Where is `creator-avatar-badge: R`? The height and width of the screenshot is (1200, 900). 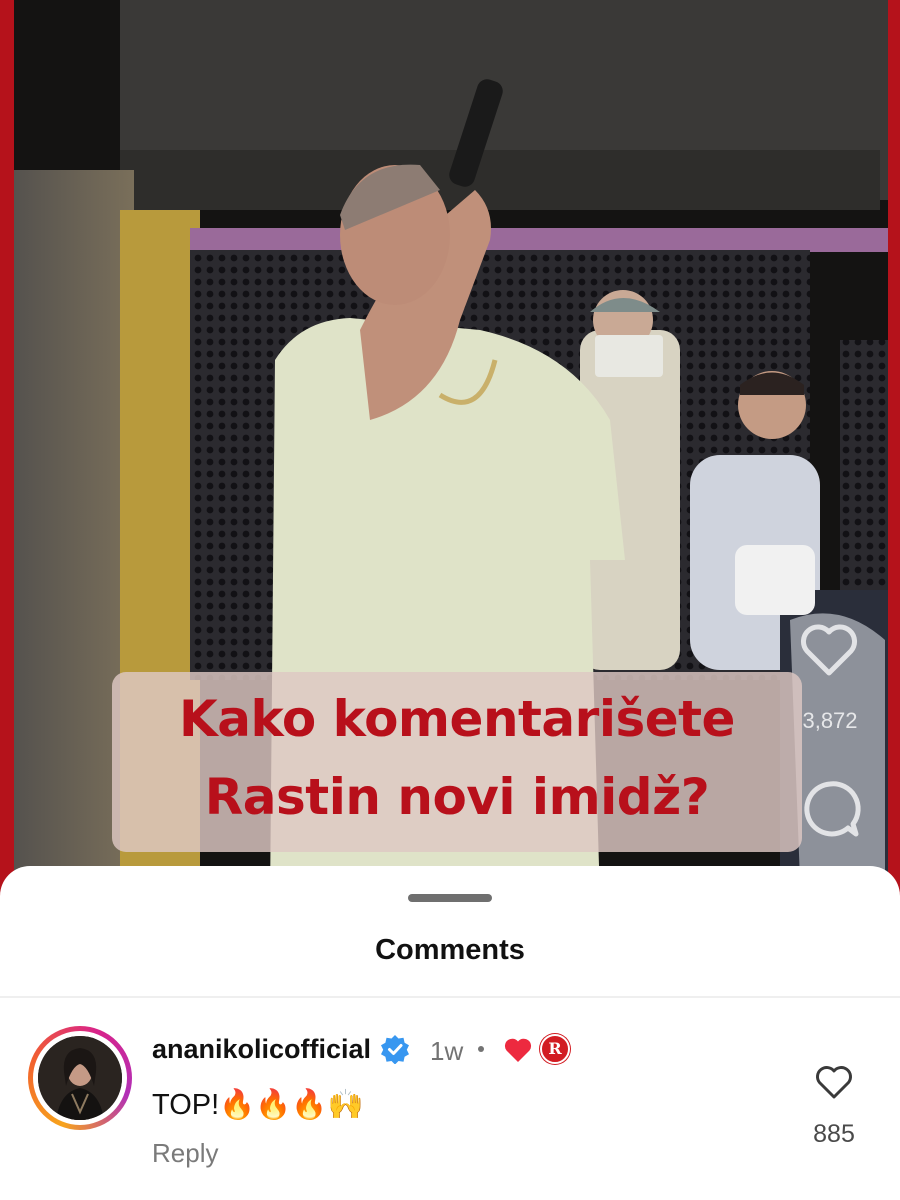 creator-avatar-badge: R is located at coordinates (555, 1049).